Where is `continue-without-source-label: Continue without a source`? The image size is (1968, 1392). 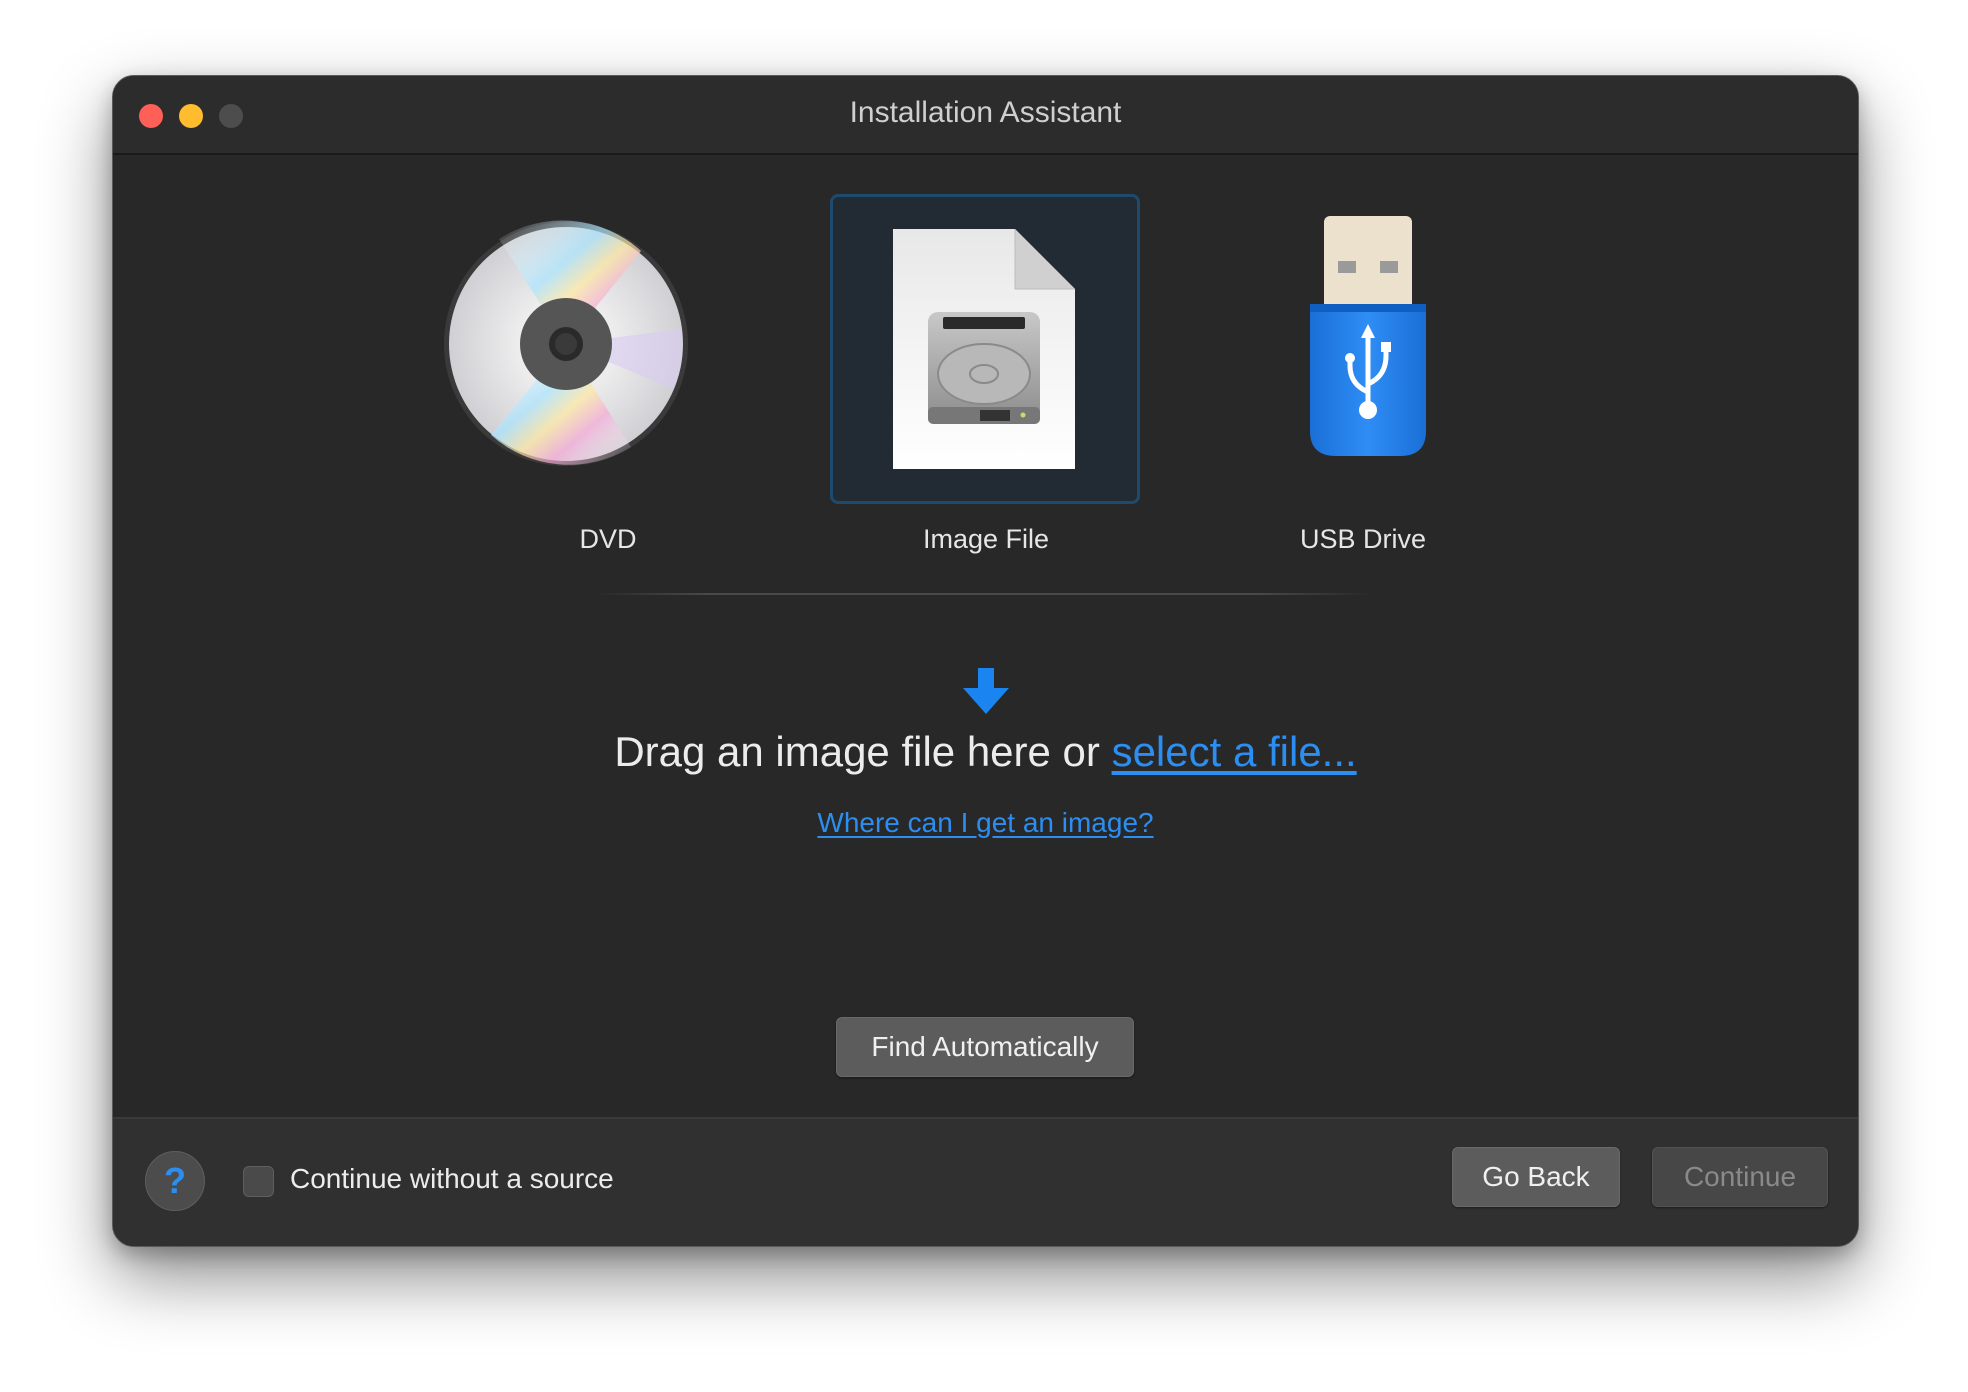
continue-without-source-label: Continue without a source is located at coordinates (452, 1179).